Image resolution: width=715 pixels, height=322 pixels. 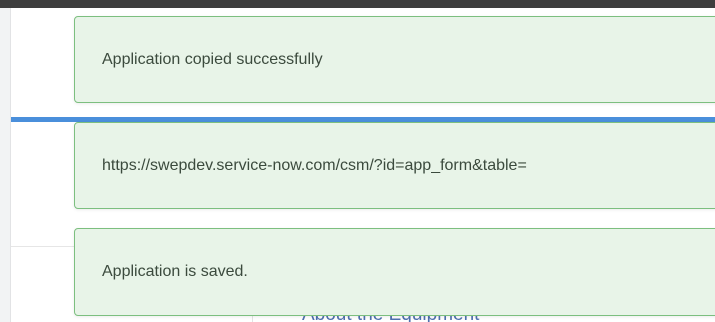 What do you see at coordinates (212, 59) in the screenshot?
I see `notification-message: Application copied successfully` at bounding box center [212, 59].